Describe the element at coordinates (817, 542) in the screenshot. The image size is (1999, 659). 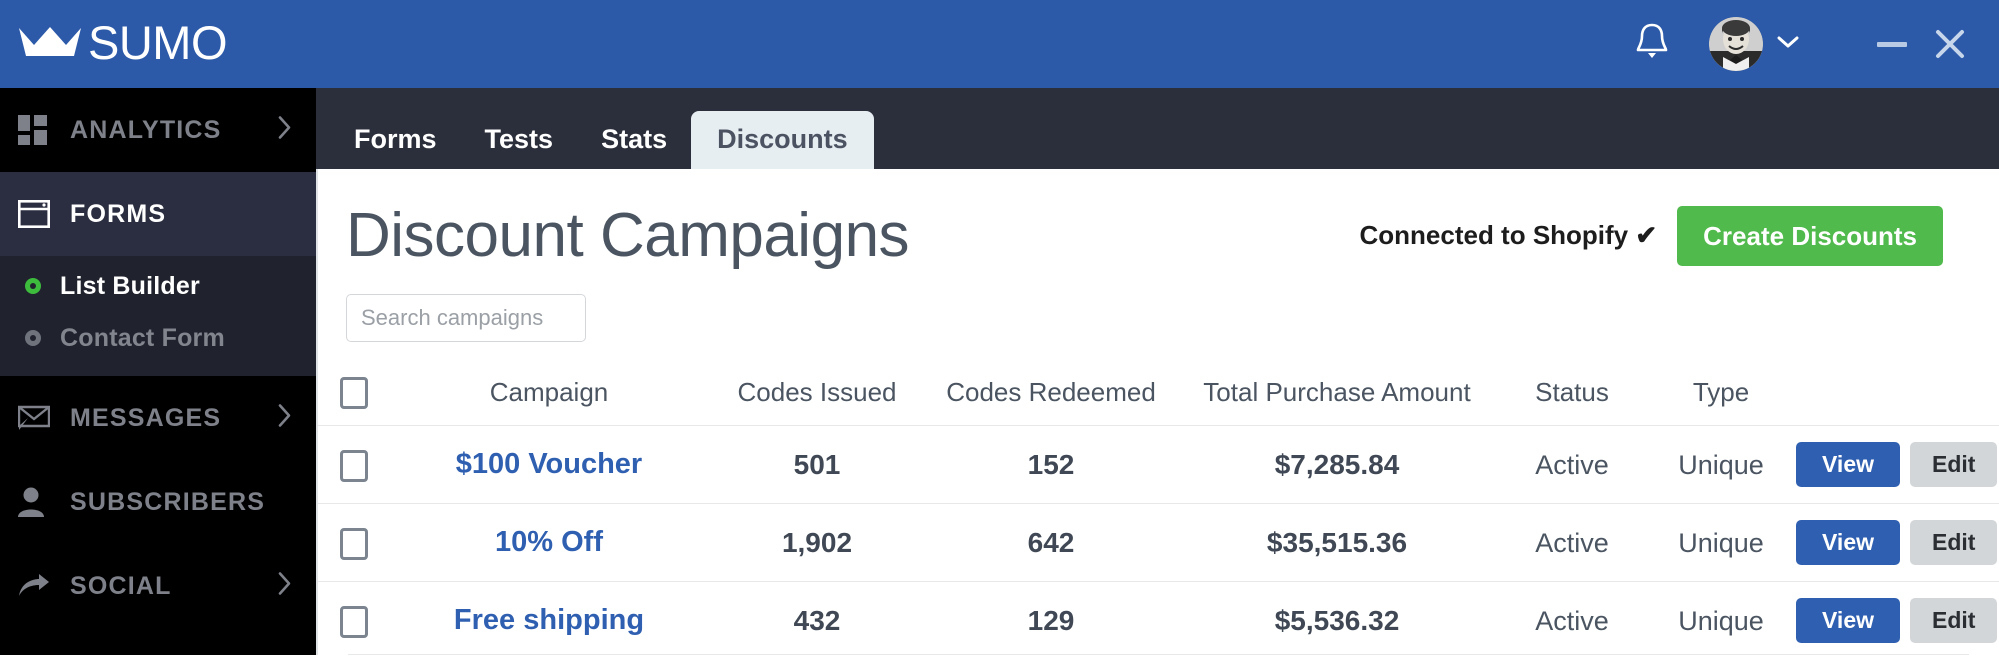
I see `codes-issued-value: 1,902` at that location.